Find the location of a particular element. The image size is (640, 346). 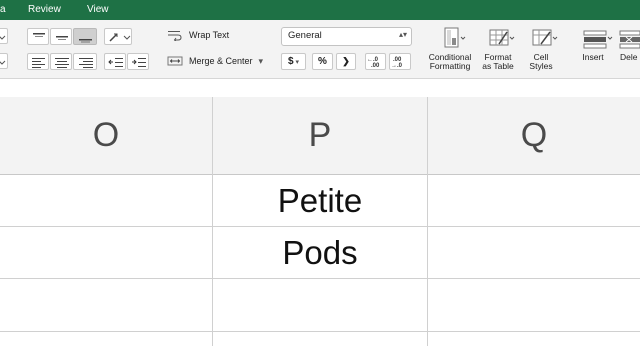

cell-o3 is located at coordinates (106, 305).